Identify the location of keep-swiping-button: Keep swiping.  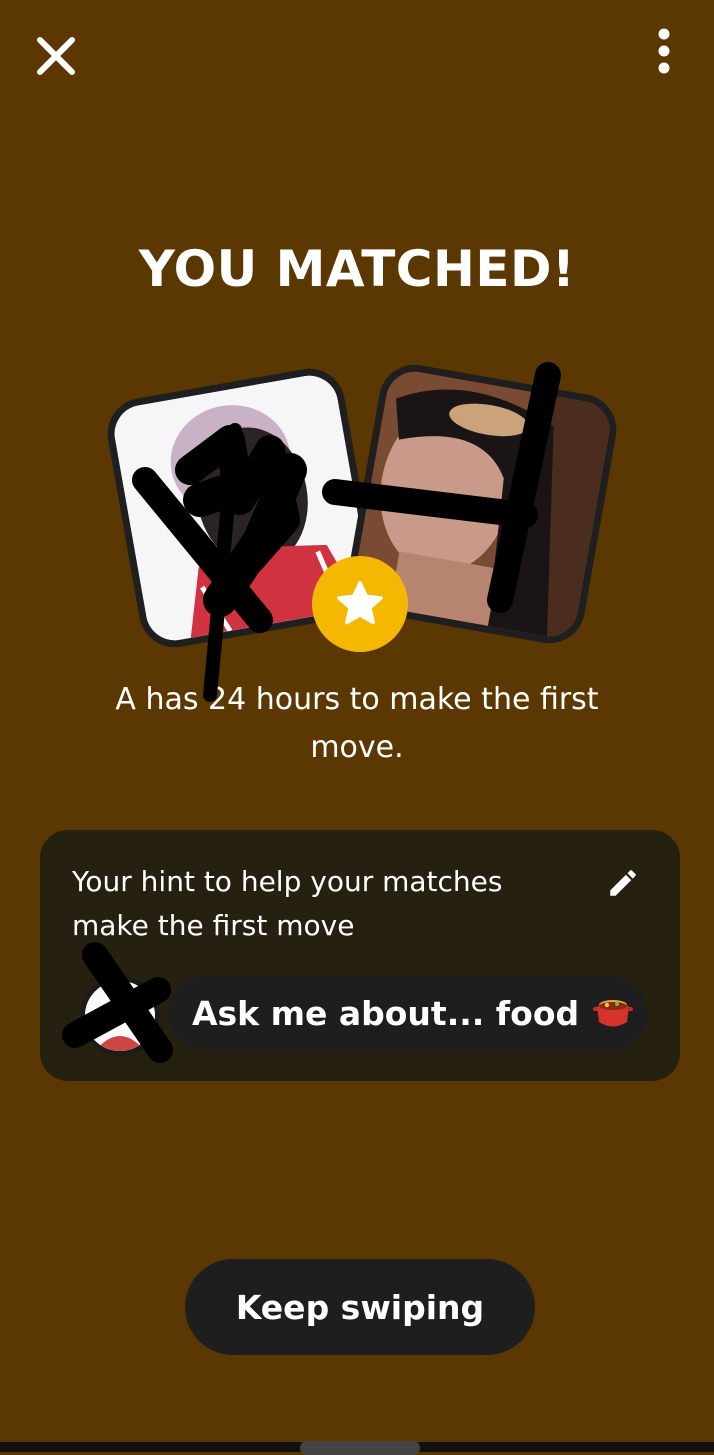
(360, 1307).